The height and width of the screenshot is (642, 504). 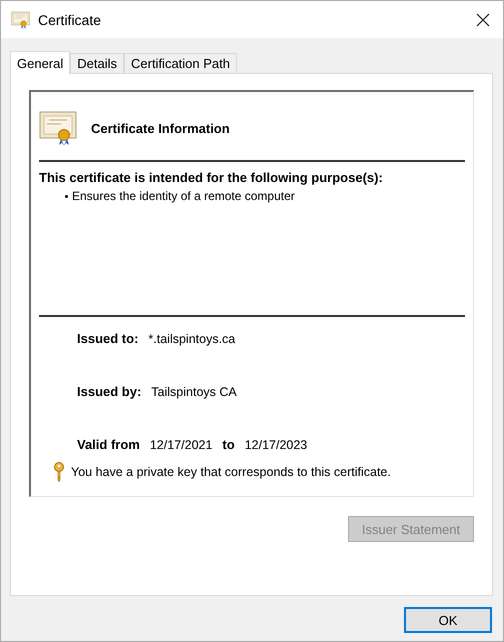 What do you see at coordinates (59, 472) in the screenshot?
I see `key-icon` at bounding box center [59, 472].